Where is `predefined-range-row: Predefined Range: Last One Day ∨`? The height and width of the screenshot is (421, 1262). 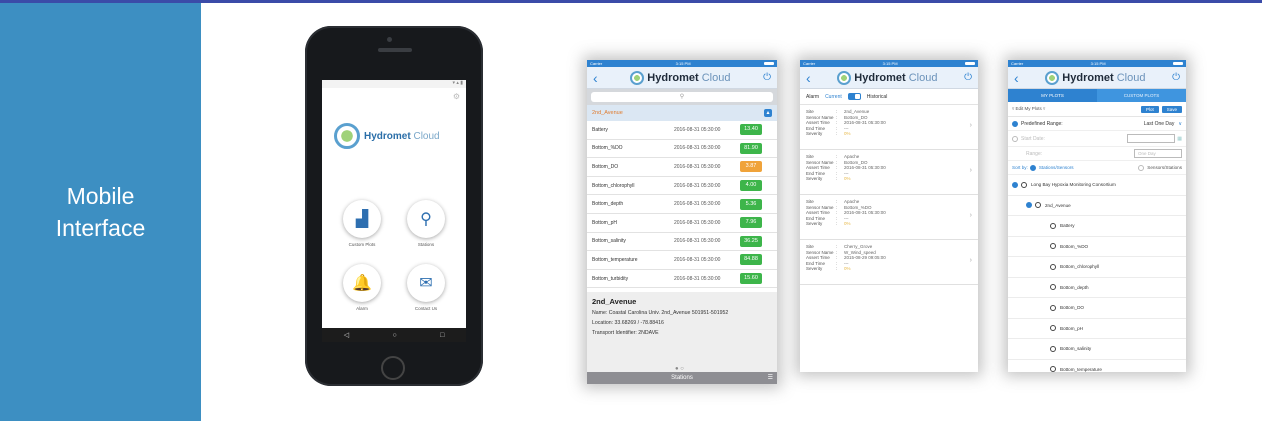
predefined-range-row: Predefined Range: Last One Day ∨ is located at coordinates (1097, 124).